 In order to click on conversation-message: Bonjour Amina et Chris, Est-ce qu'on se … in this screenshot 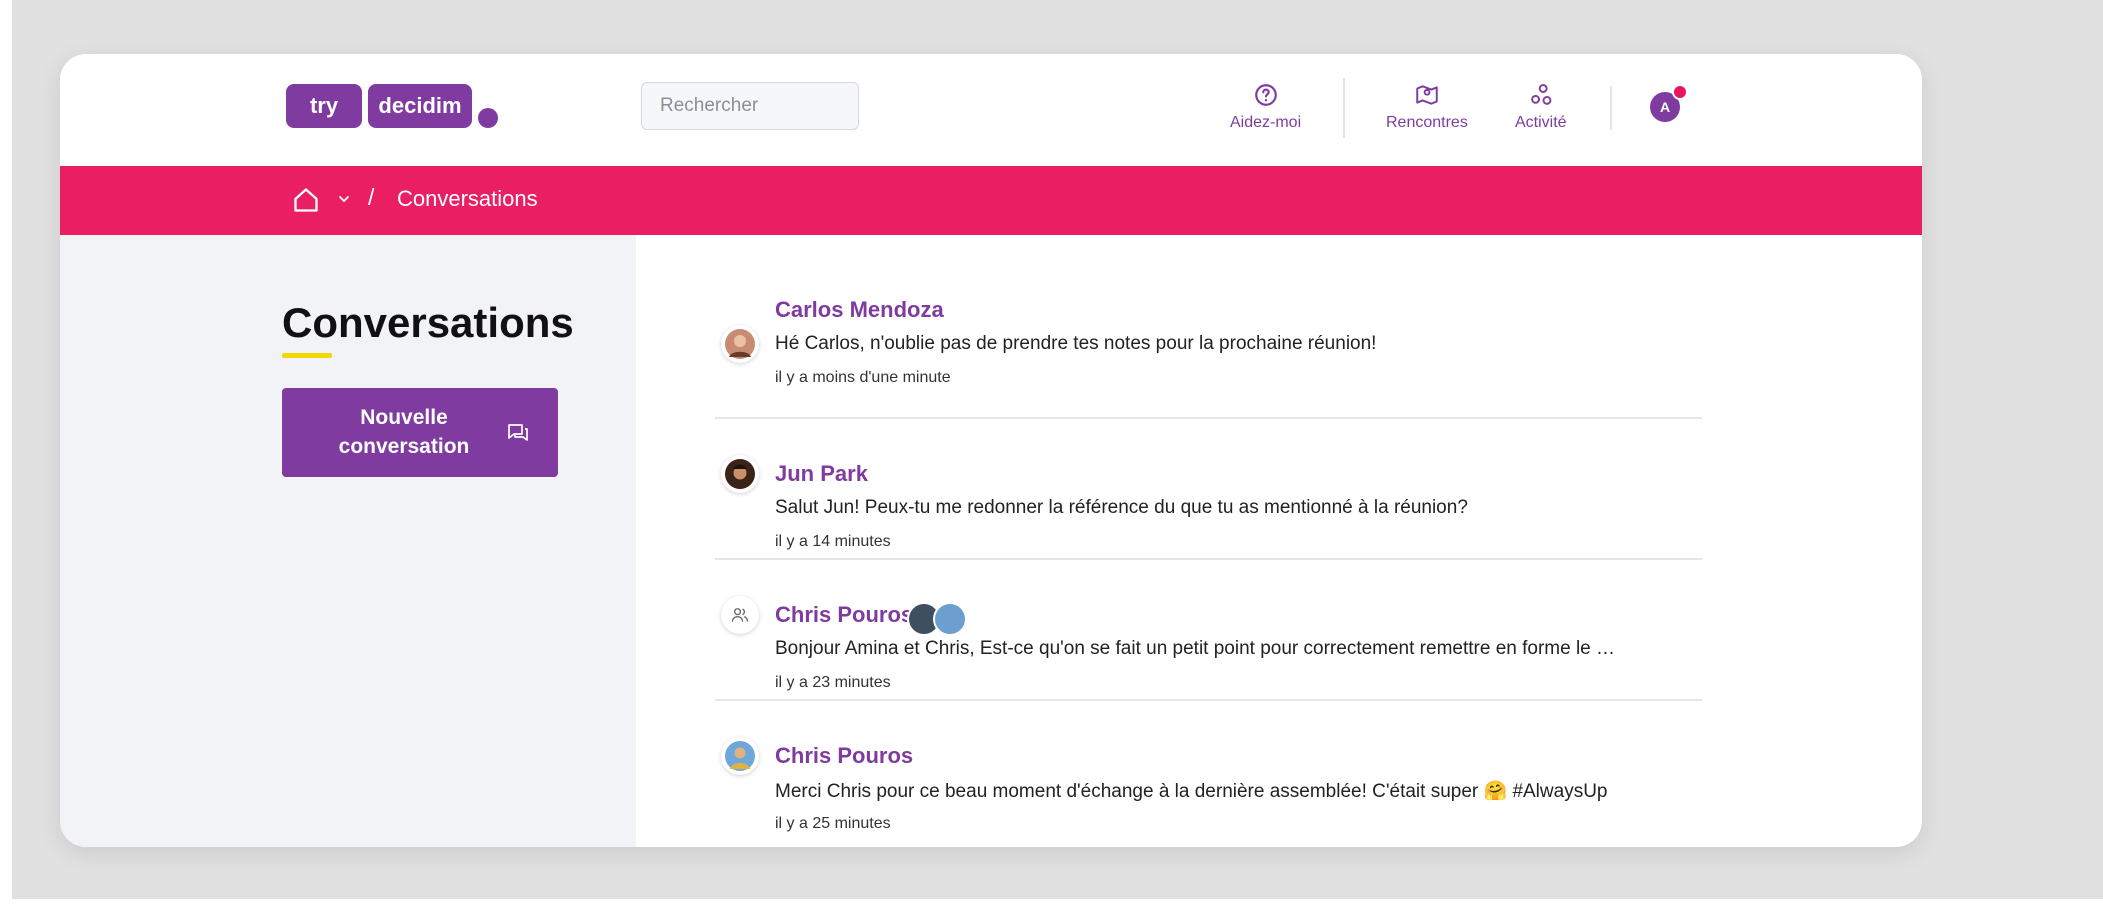, I will do `click(1195, 648)`.